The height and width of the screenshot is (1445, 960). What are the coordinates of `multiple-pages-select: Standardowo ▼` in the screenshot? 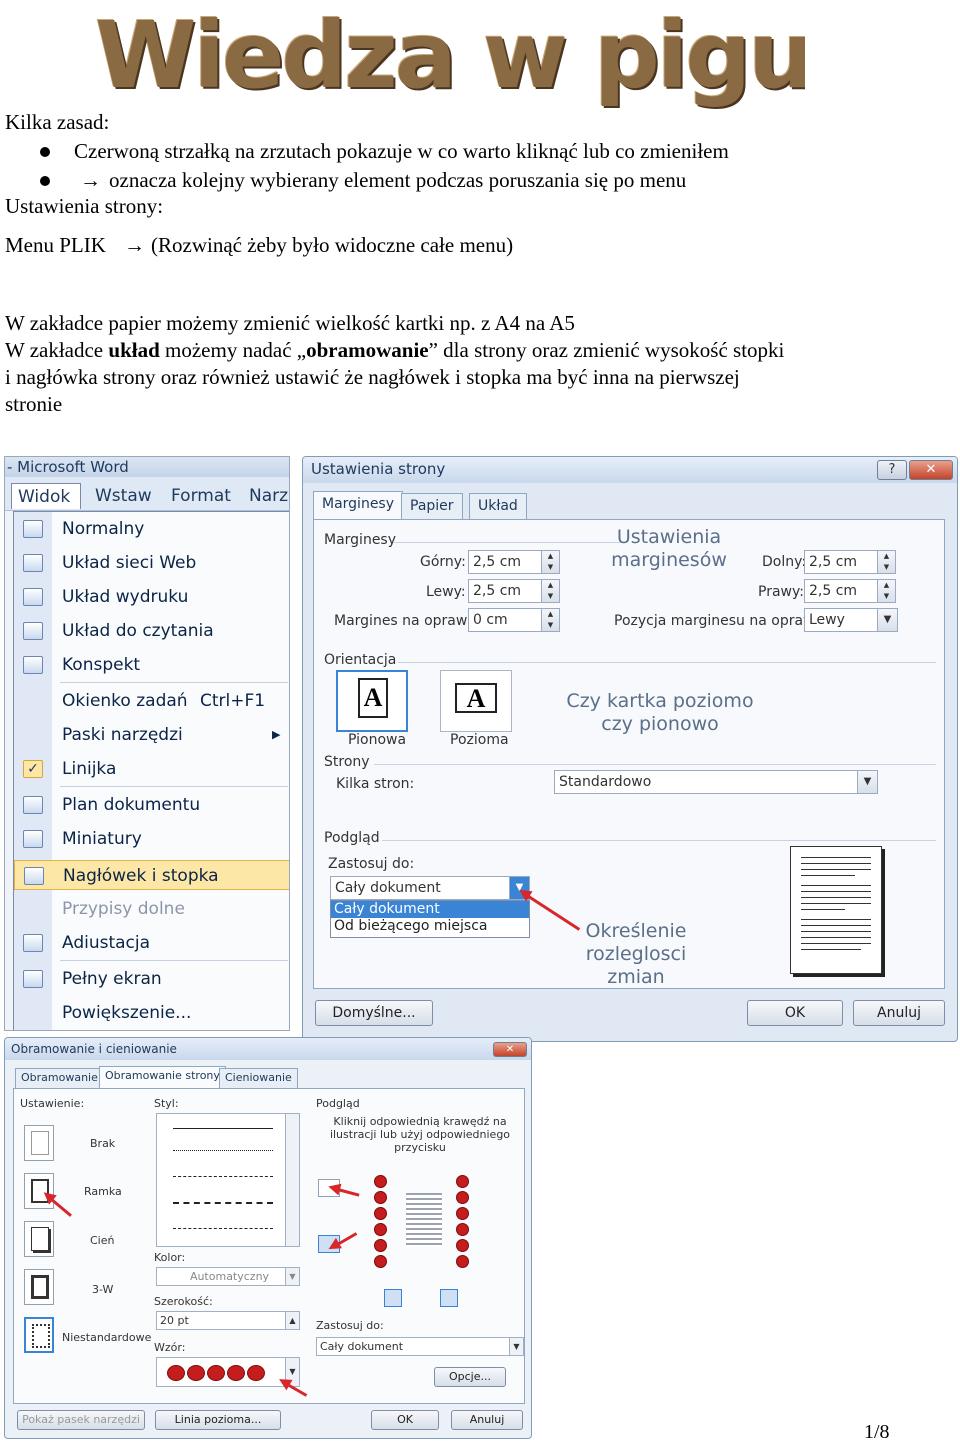 It's located at (716, 782).